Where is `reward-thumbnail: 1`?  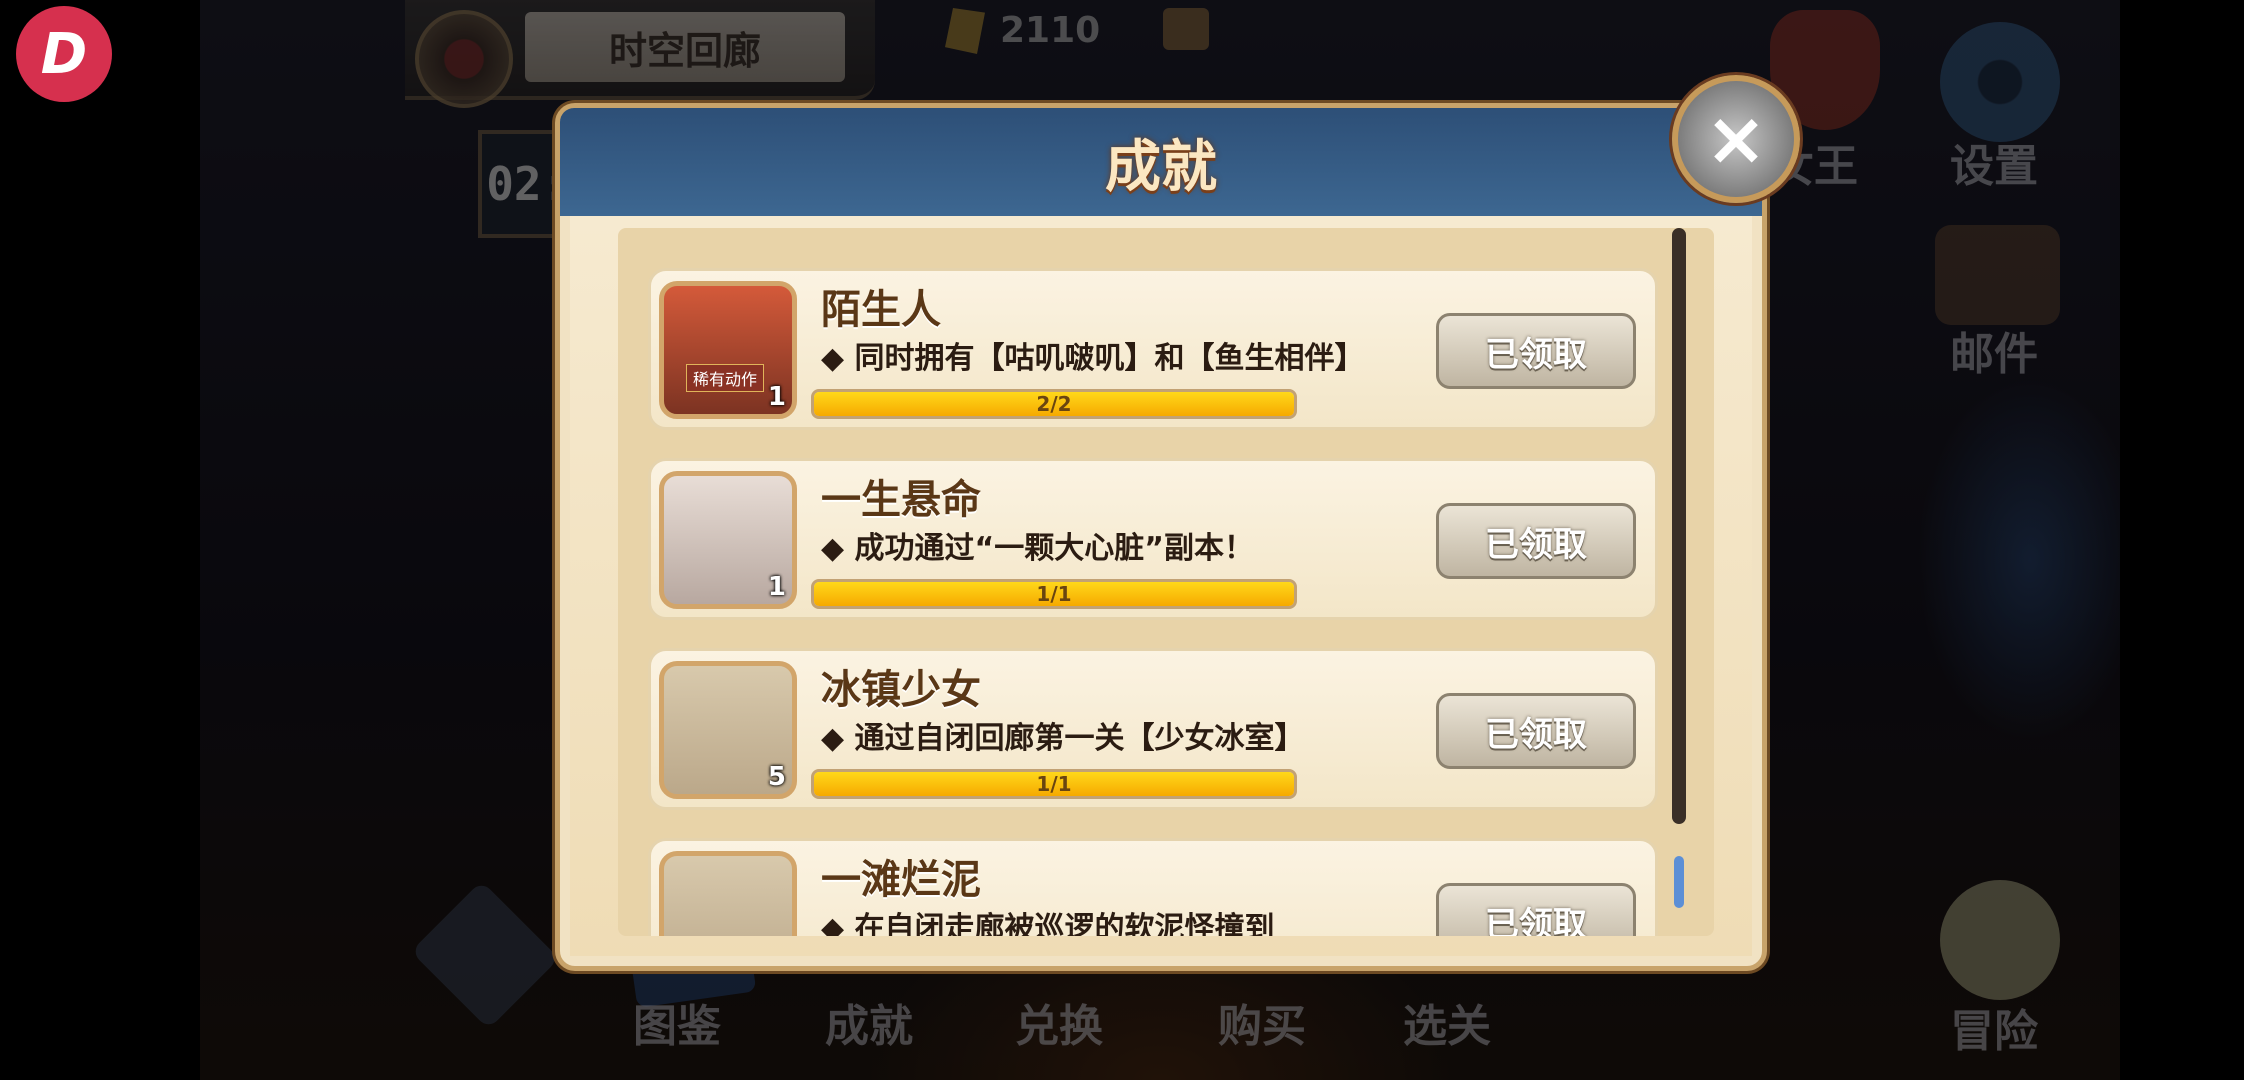
reward-thumbnail: 1 is located at coordinates (728, 540).